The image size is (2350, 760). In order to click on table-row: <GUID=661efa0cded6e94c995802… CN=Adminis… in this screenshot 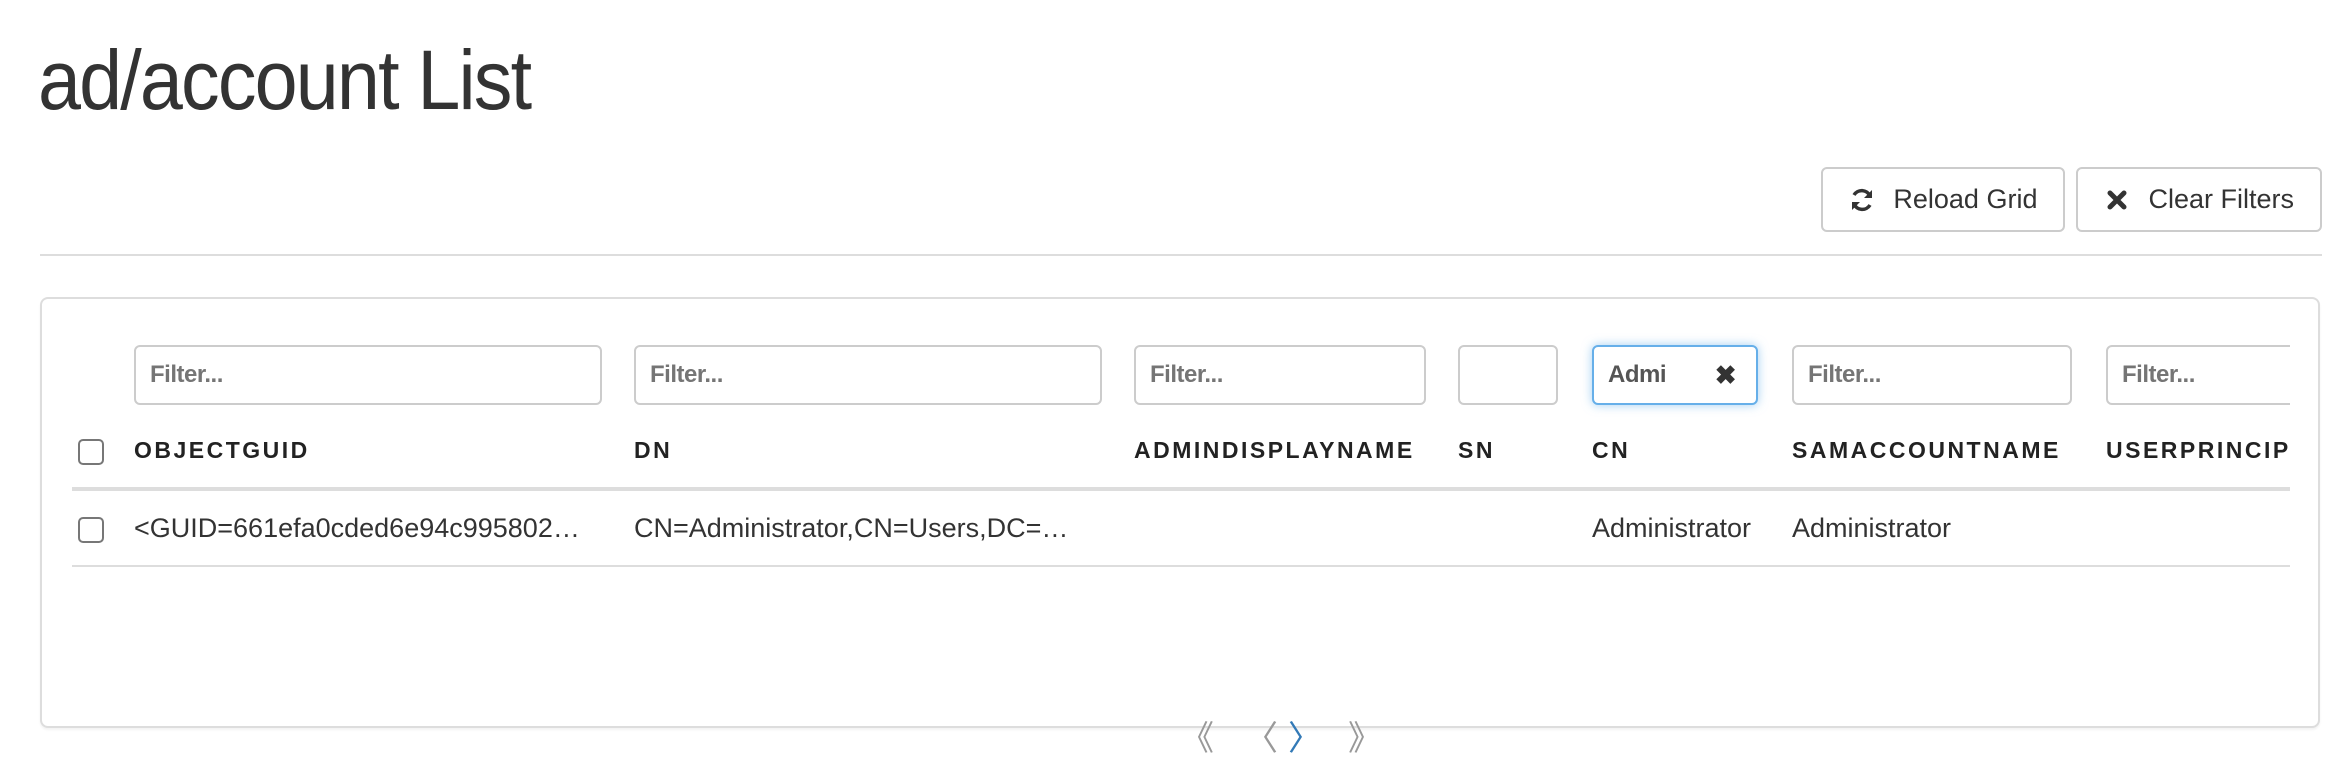, I will do `click(1181, 531)`.